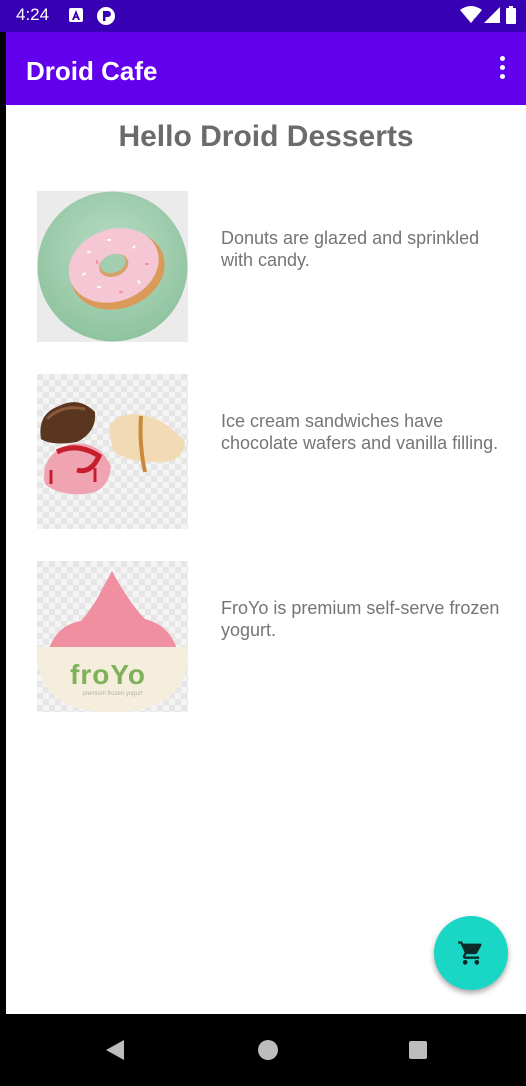 The image size is (526, 1086). I want to click on app-title: Droid Cafe, so click(92, 71).